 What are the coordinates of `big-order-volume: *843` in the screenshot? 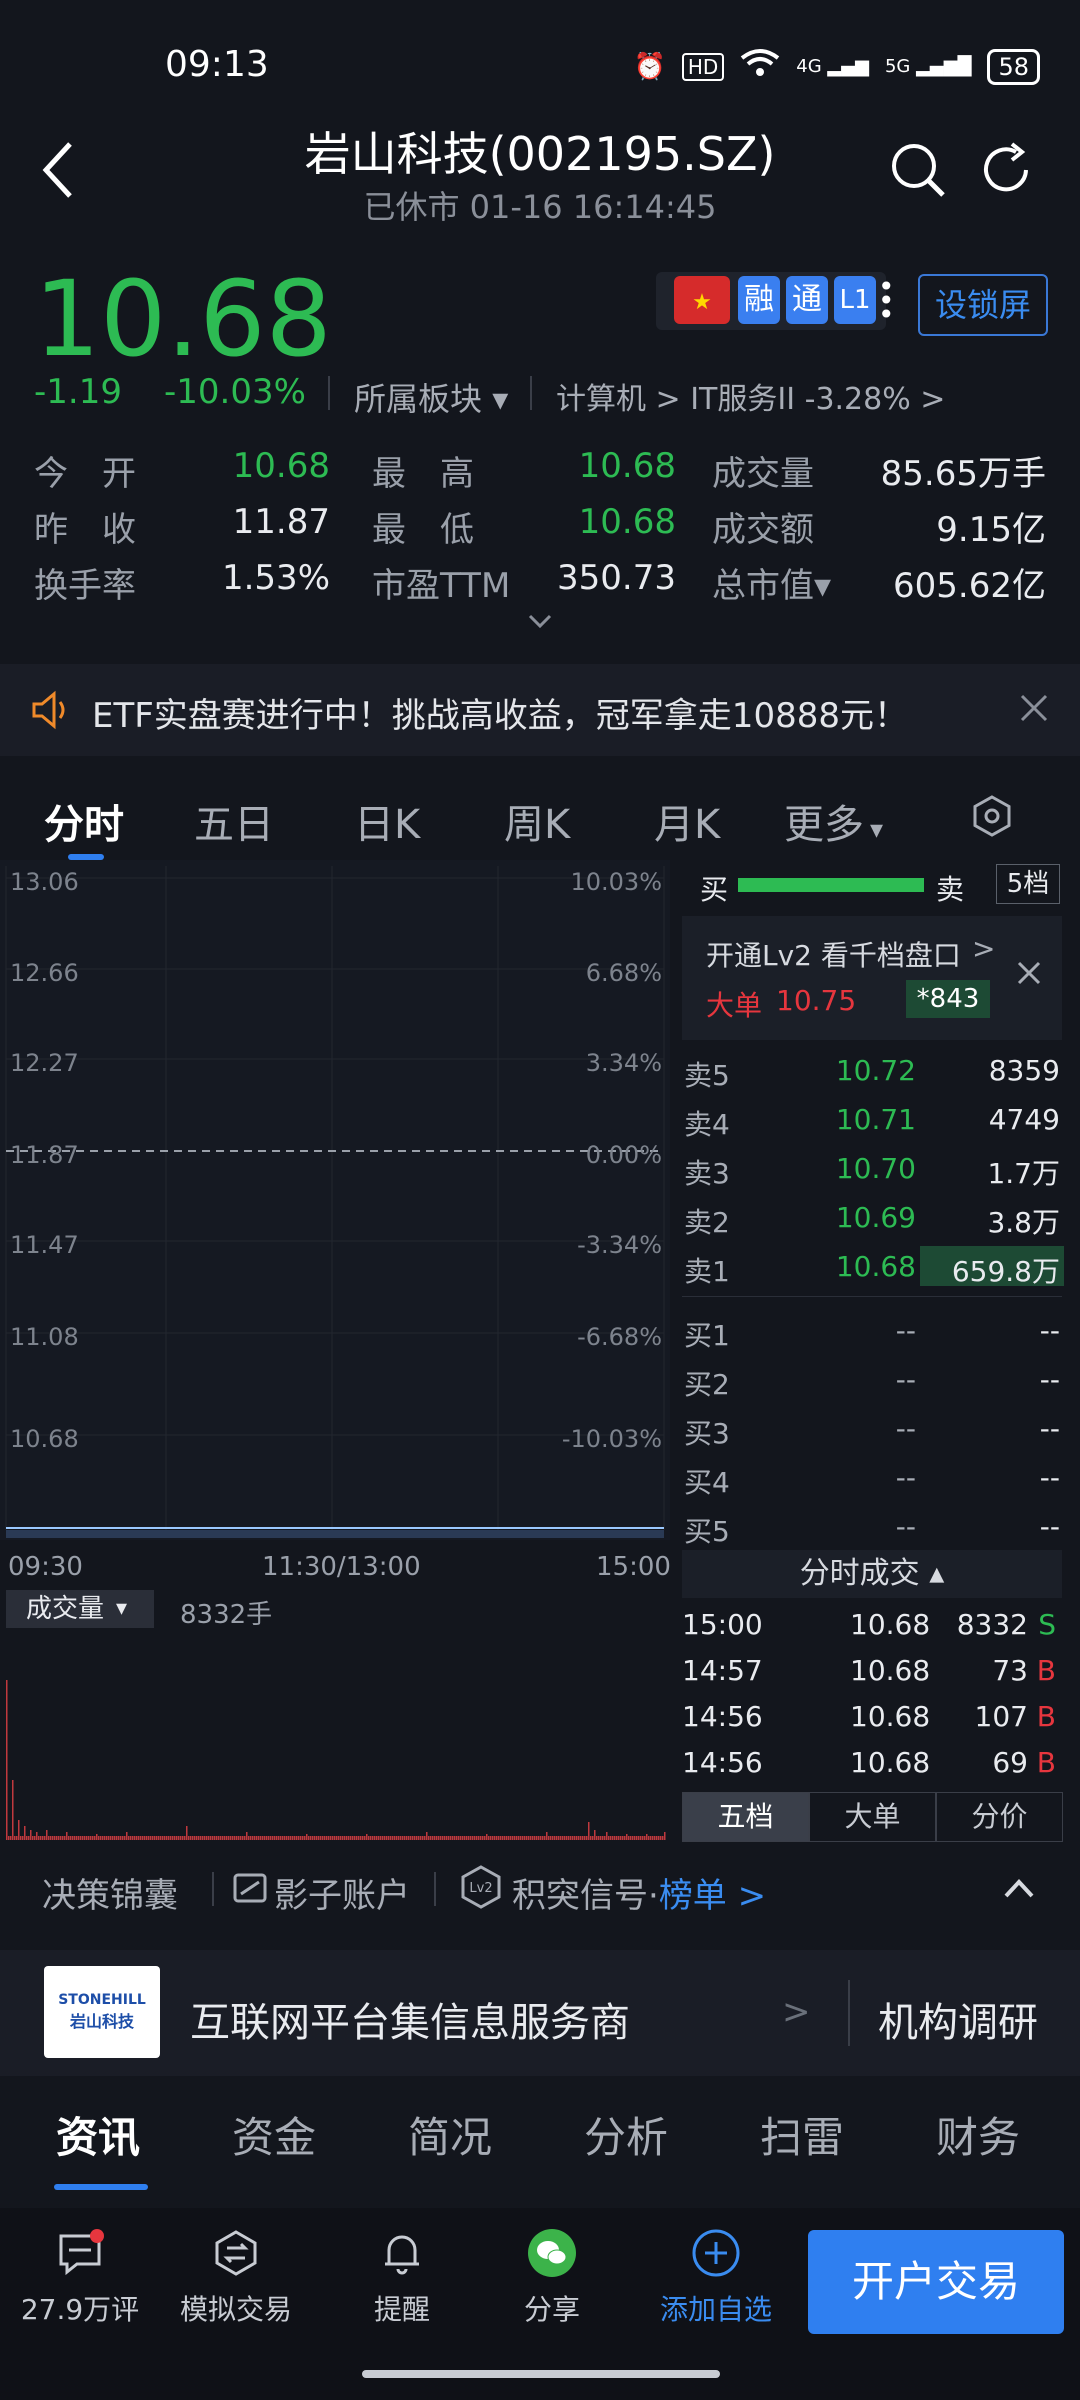 It's located at (948, 999).